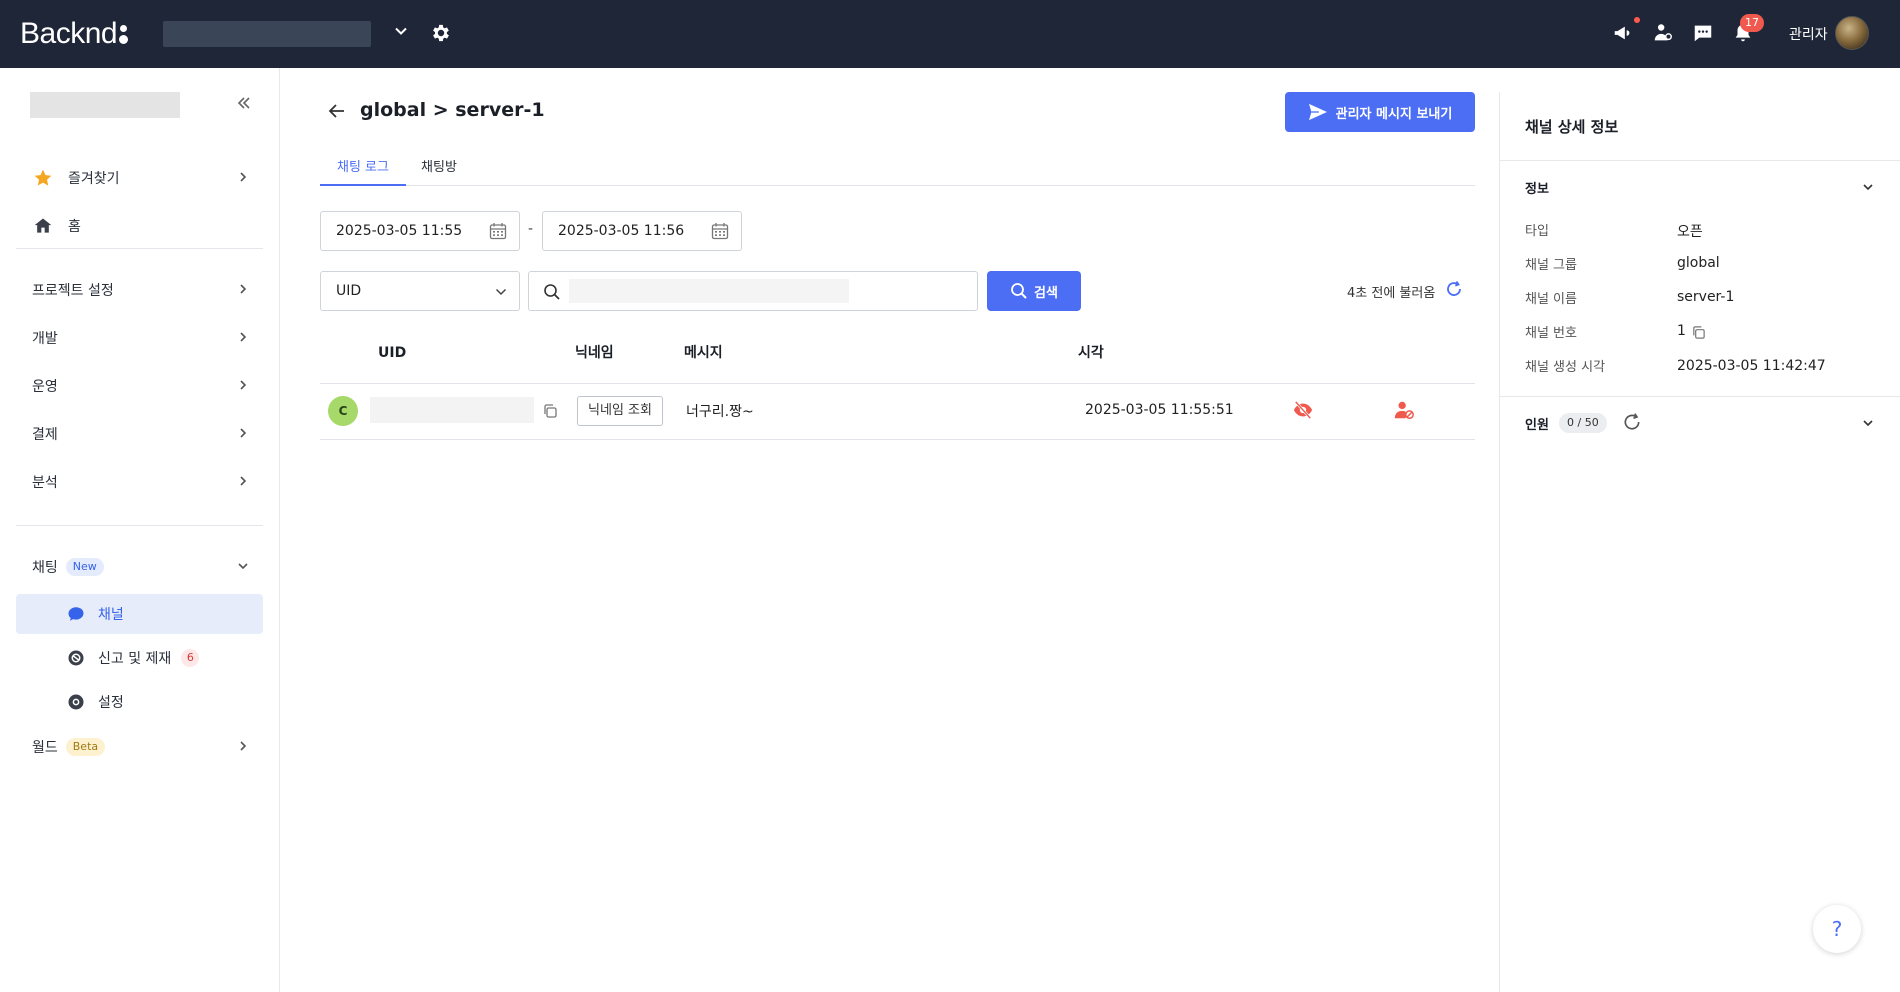  I want to click on sidebar-item-channel: 채널, so click(139, 614).